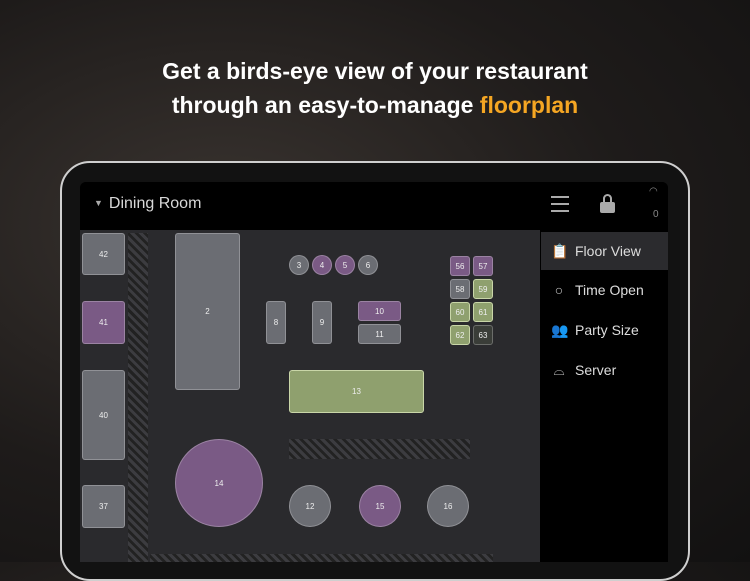 The height and width of the screenshot is (581, 750). What do you see at coordinates (448, 506) in the screenshot?
I see `table-16: 16` at bounding box center [448, 506].